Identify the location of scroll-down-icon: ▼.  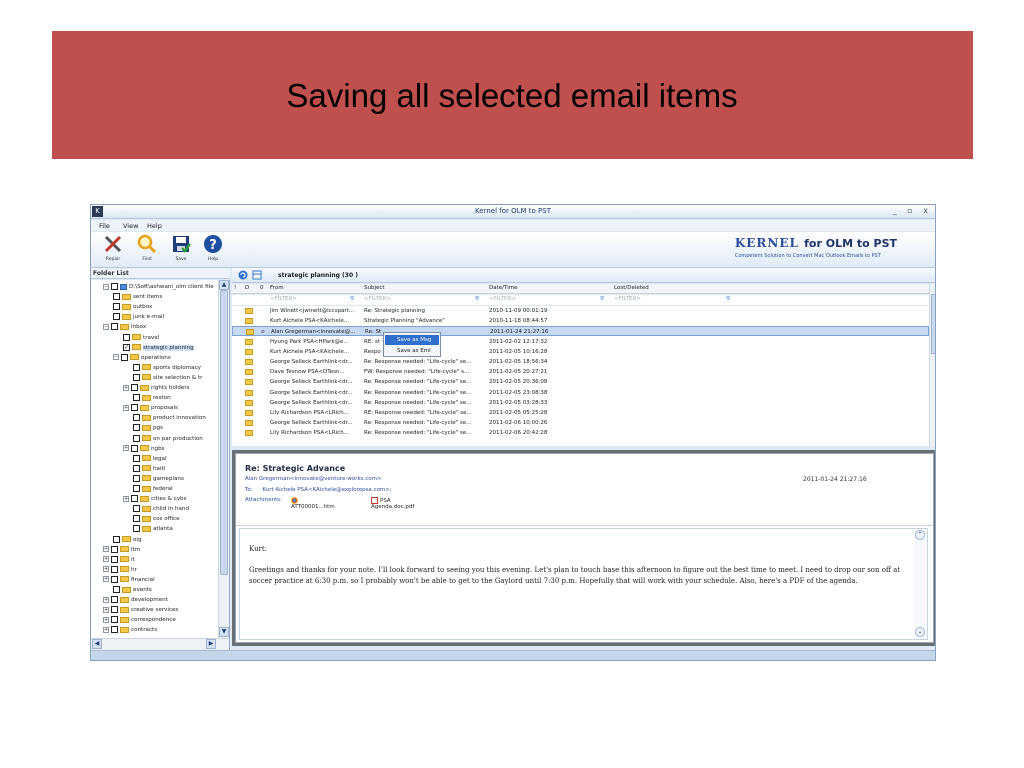
(224, 632).